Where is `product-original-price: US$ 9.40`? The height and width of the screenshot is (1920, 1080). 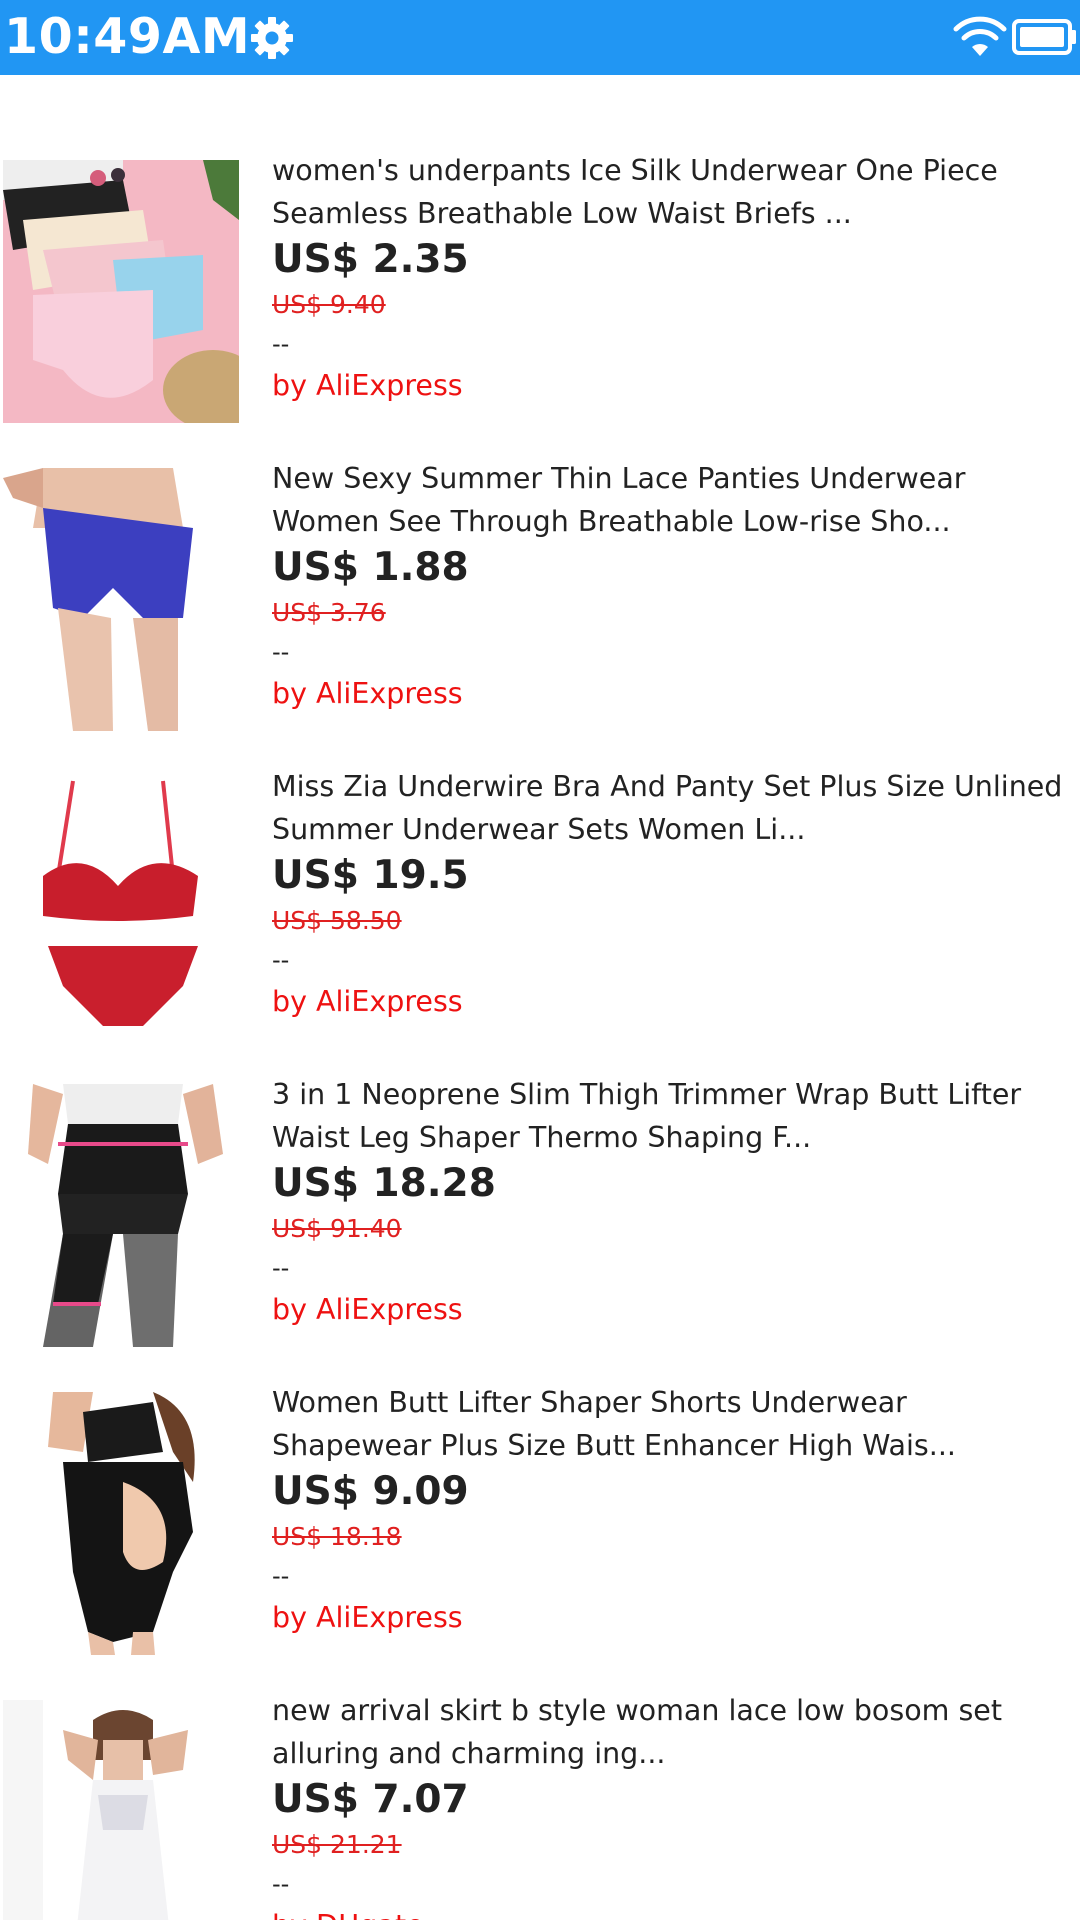 product-original-price: US$ 9.40 is located at coordinates (329, 304).